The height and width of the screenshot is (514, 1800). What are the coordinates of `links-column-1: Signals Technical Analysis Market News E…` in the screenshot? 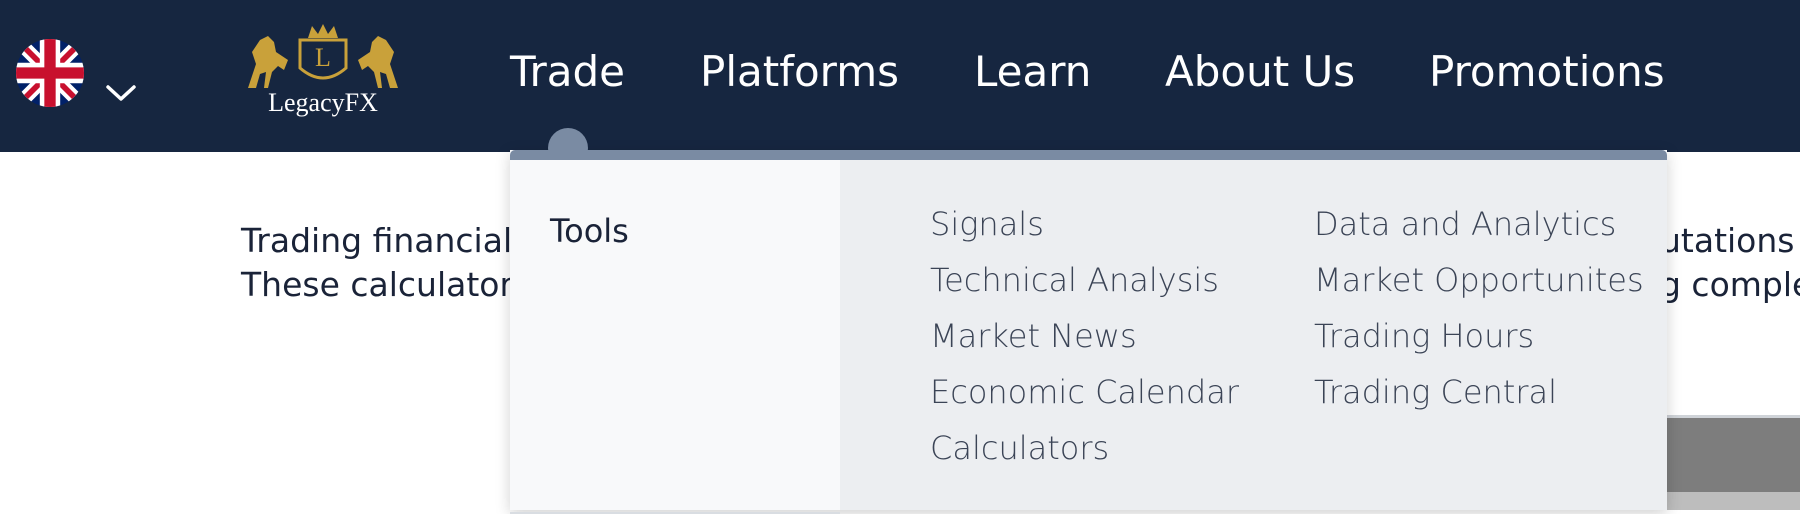 It's located at (1084, 336).